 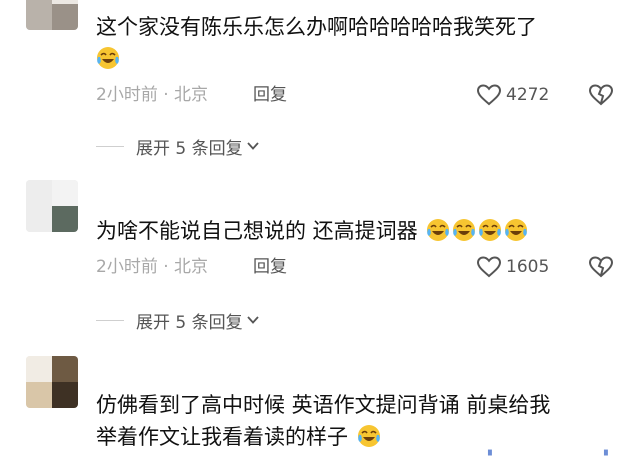 What do you see at coordinates (312, 231) in the screenshot?
I see `comment-text: 为啥不能说自己想说的 还高提词器` at bounding box center [312, 231].